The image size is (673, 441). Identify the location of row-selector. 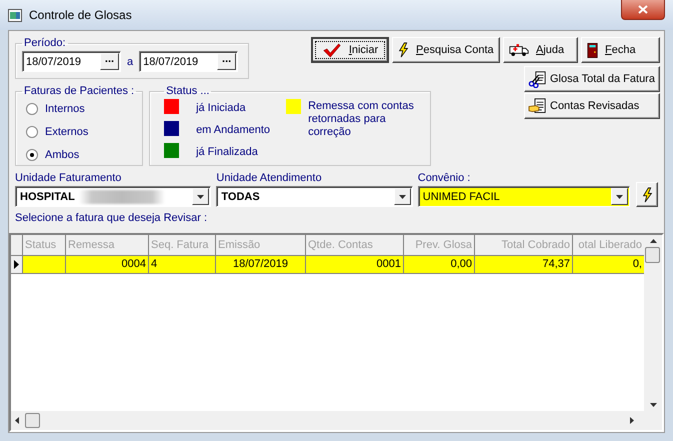
(17, 265).